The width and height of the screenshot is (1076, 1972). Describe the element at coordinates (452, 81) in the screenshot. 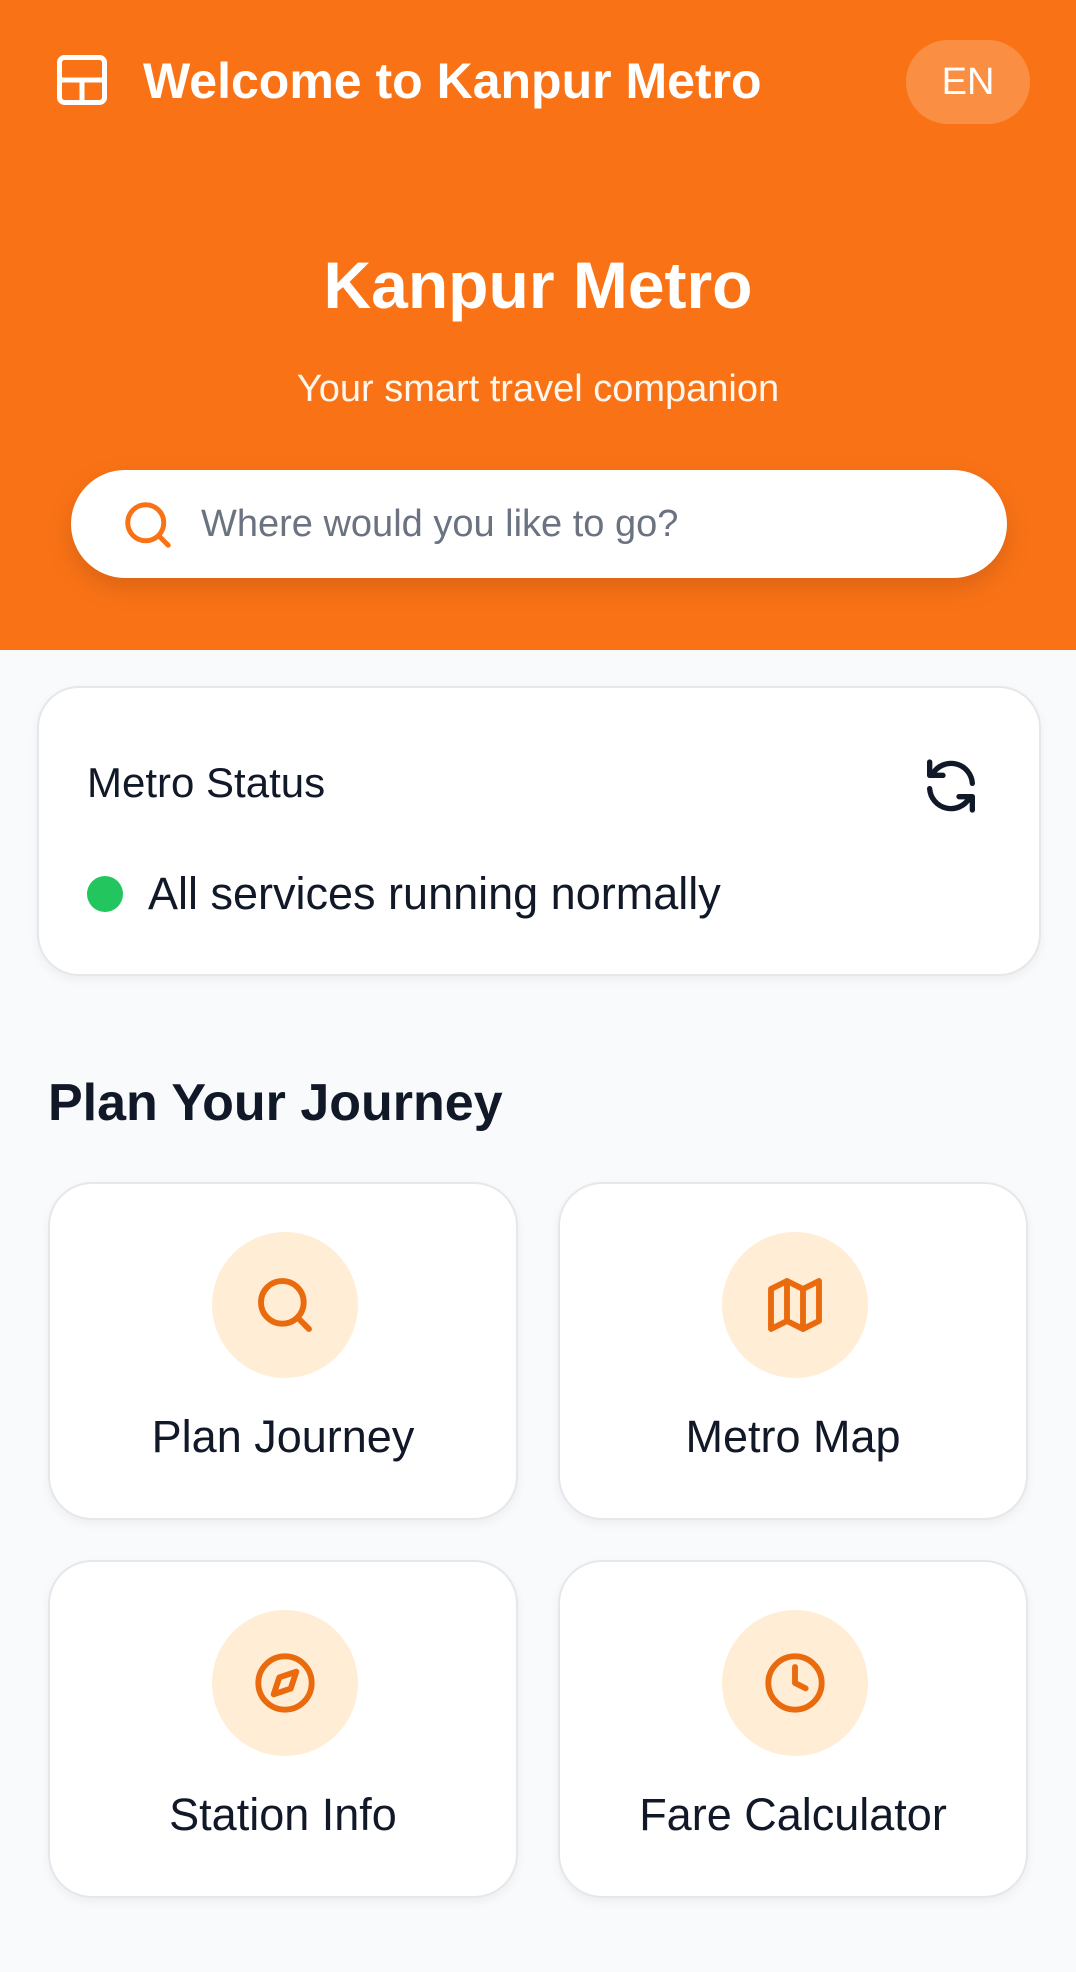

I see `app-title: Welcome to Kanpur Metro` at that location.